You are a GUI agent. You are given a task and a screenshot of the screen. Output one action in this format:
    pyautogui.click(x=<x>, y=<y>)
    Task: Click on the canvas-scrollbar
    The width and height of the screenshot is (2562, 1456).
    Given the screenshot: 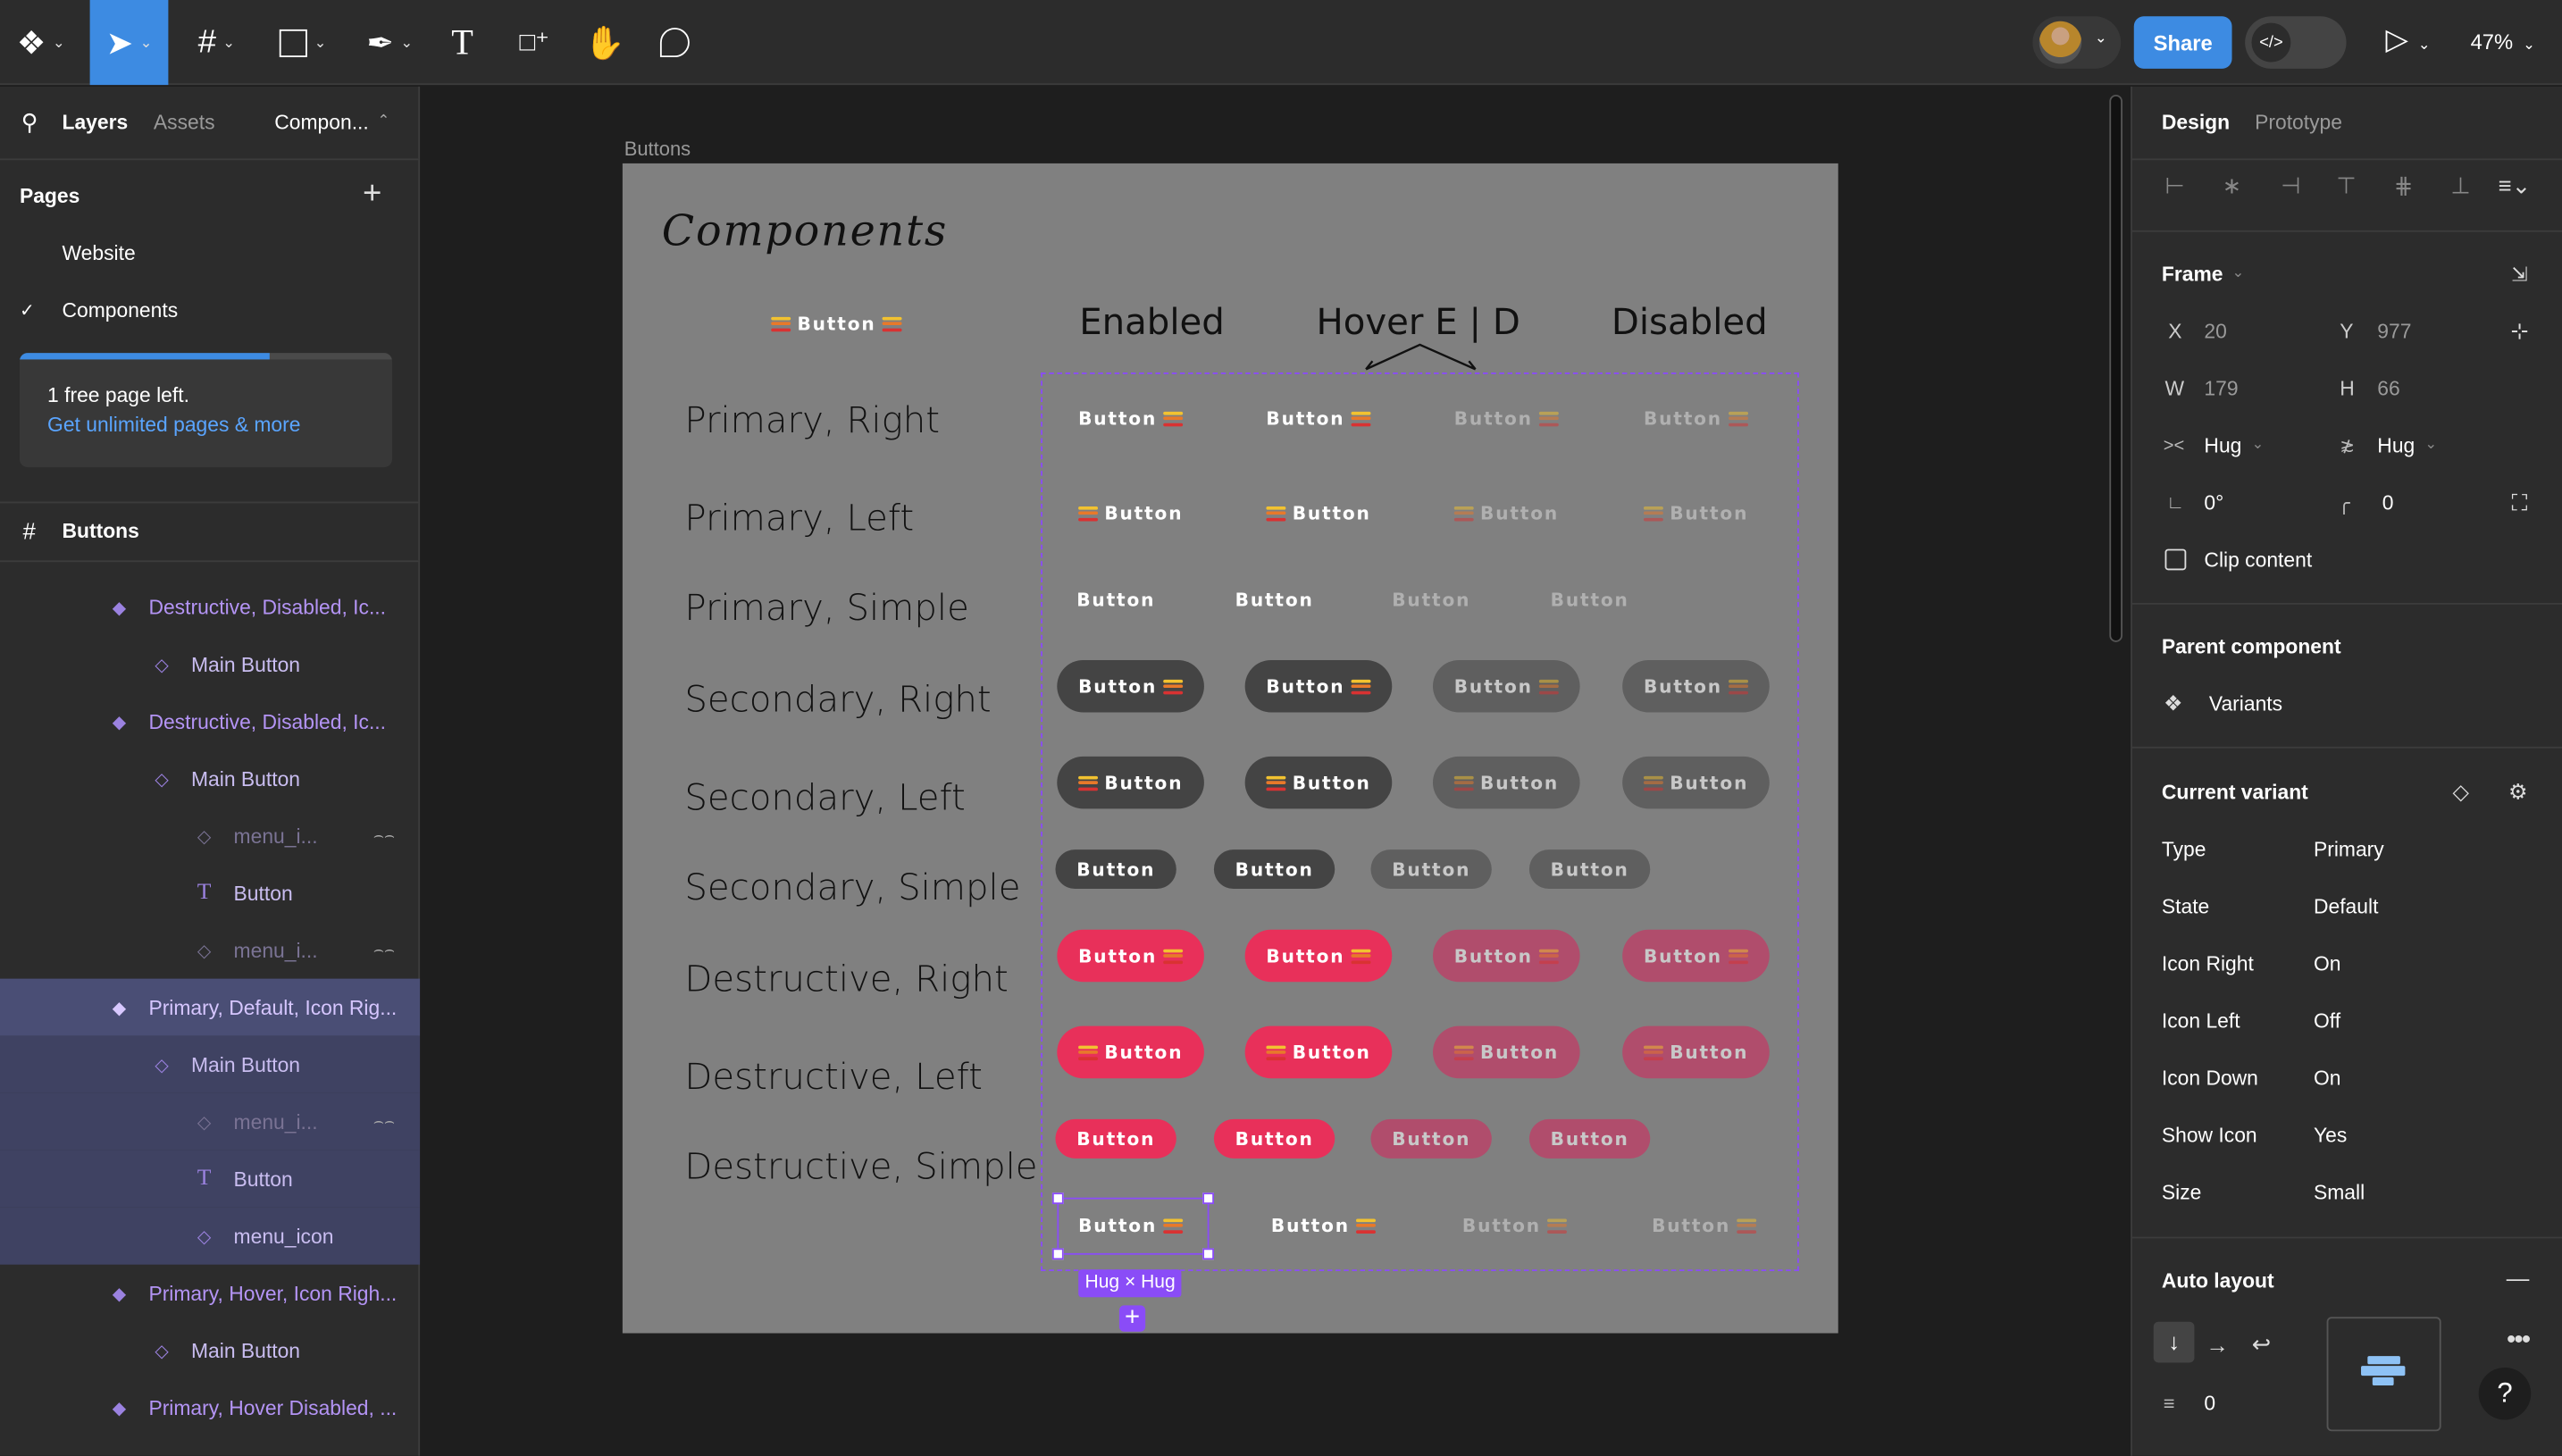 What is the action you would take?
    pyautogui.click(x=2115, y=368)
    